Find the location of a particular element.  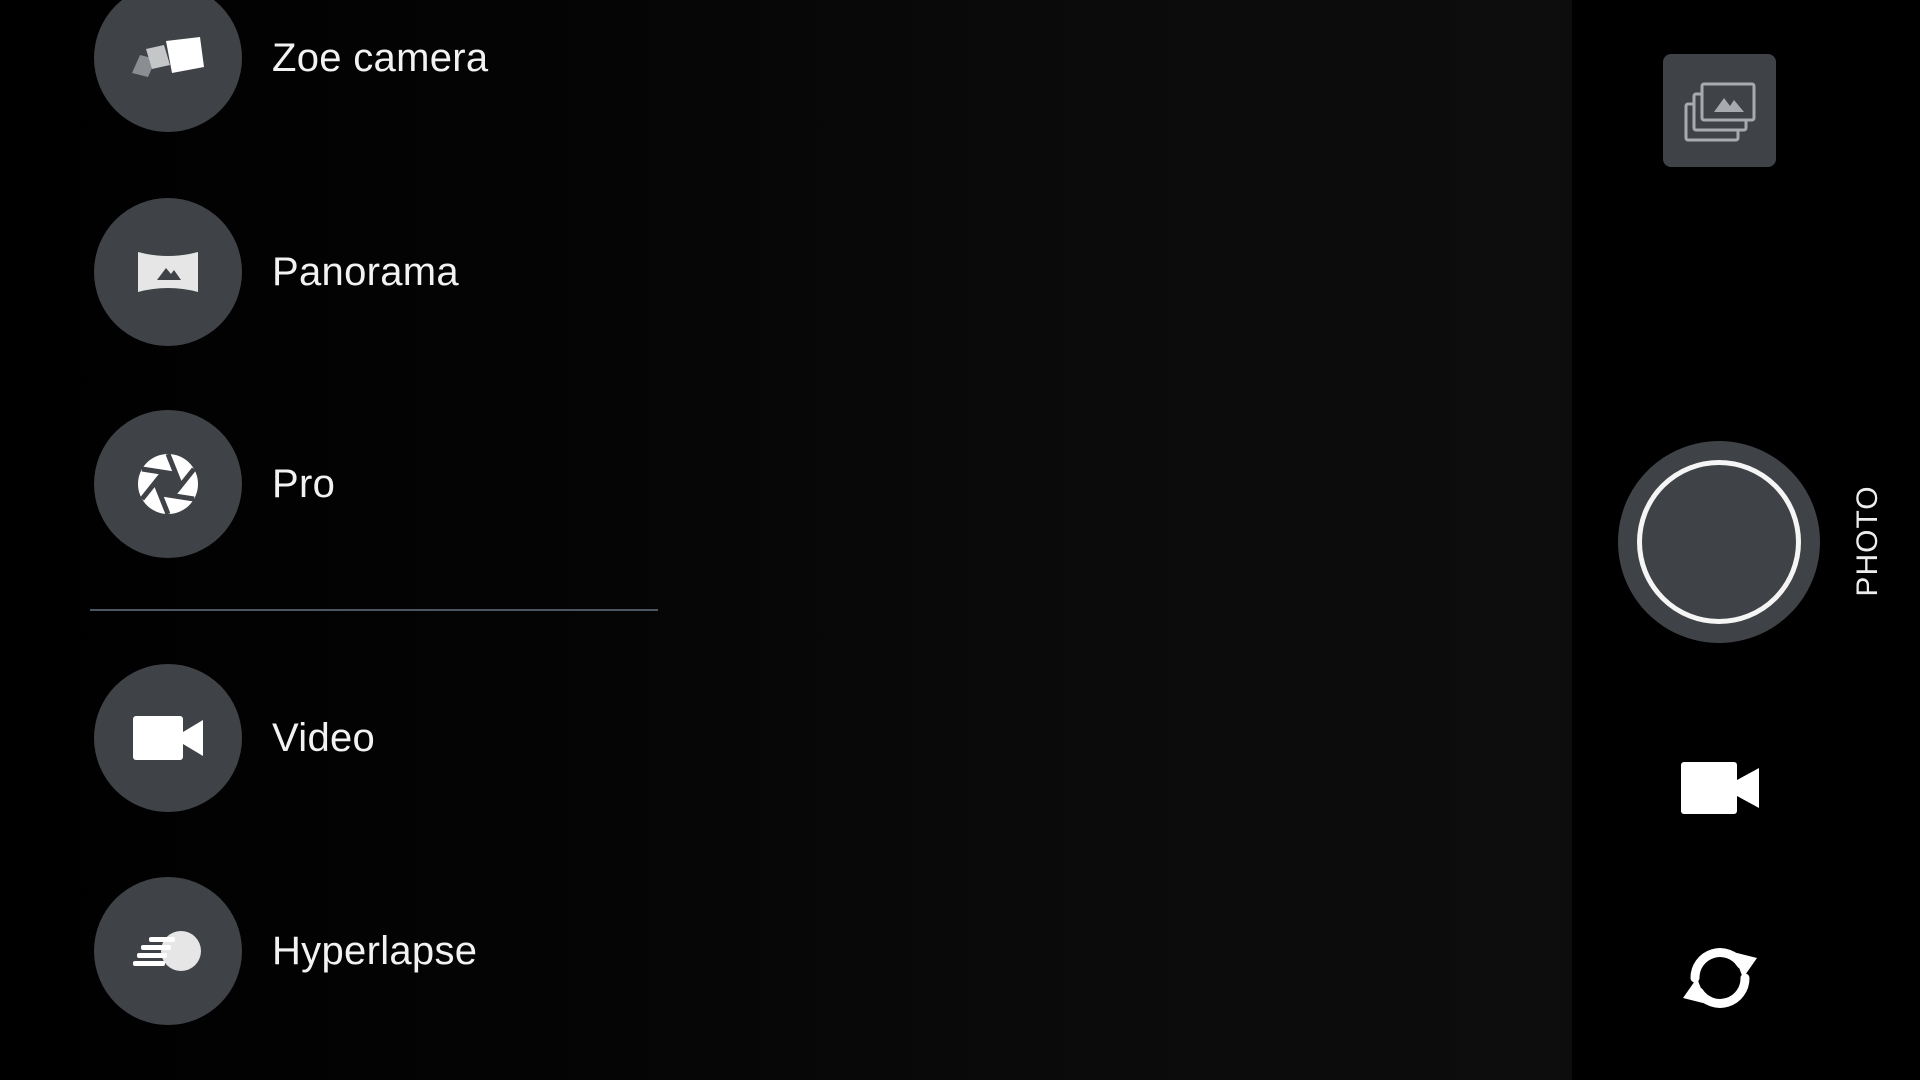

gallery-button is located at coordinates (1719, 110).